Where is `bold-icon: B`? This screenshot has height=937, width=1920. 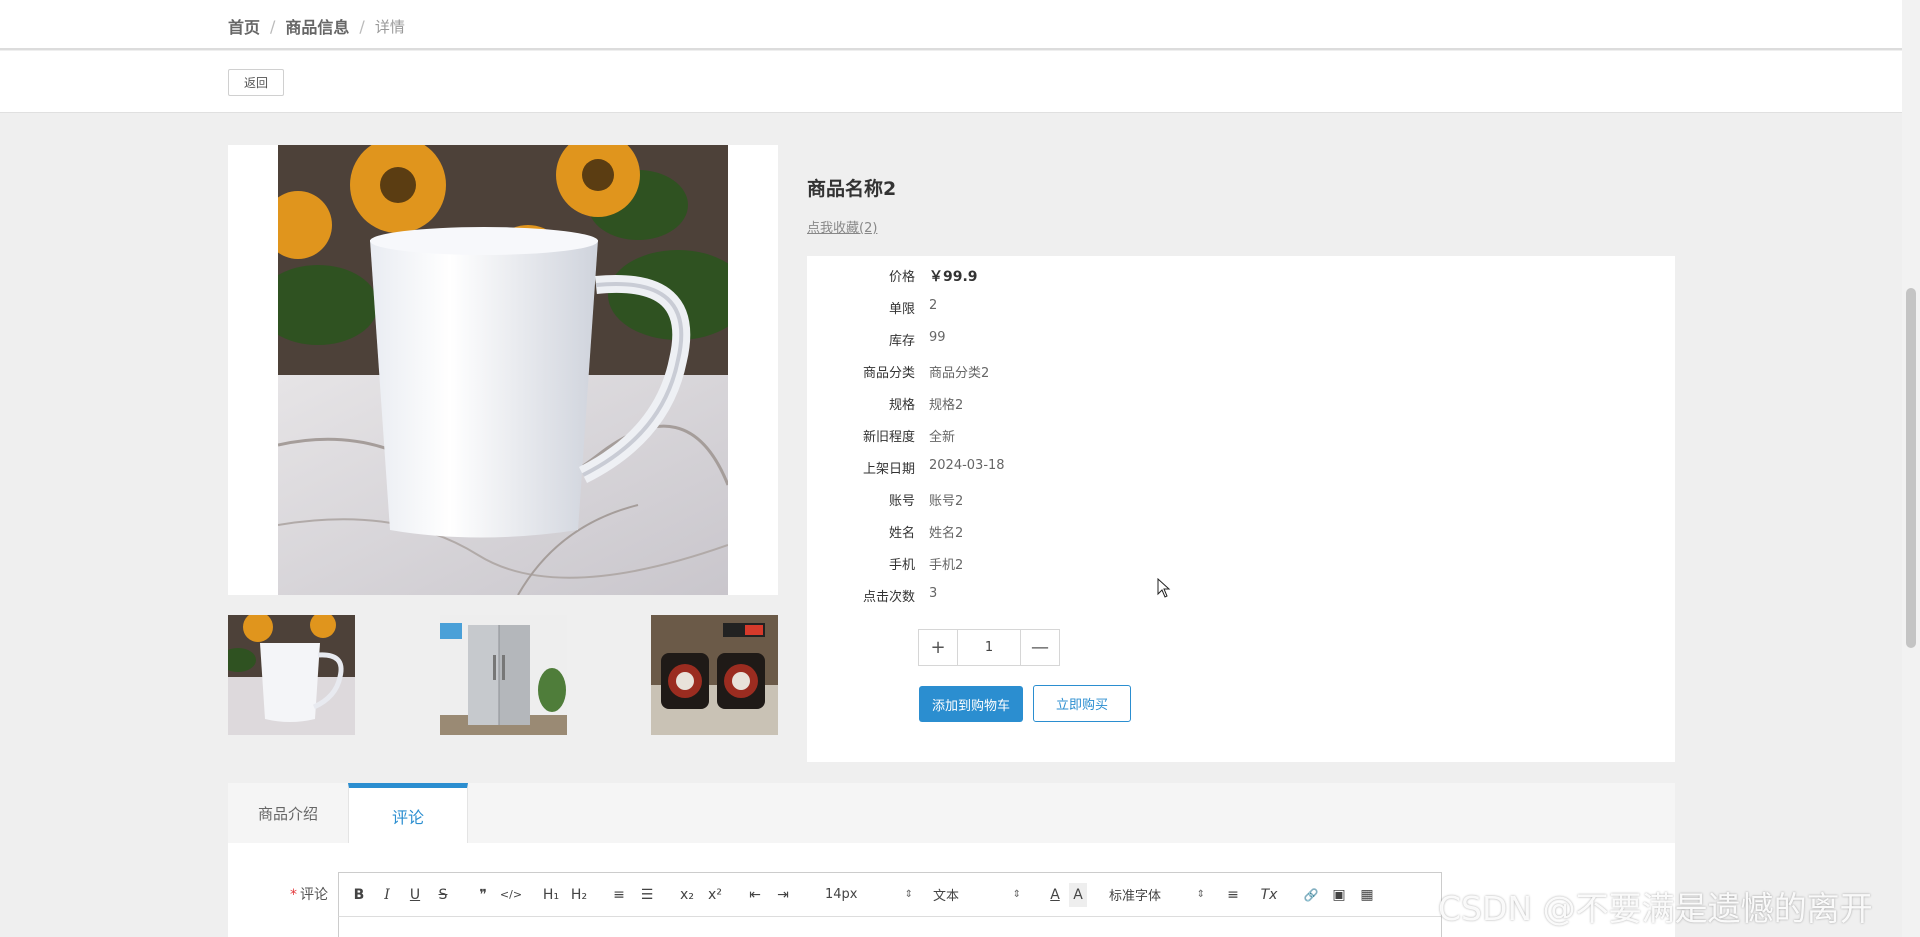 bold-icon: B is located at coordinates (359, 895).